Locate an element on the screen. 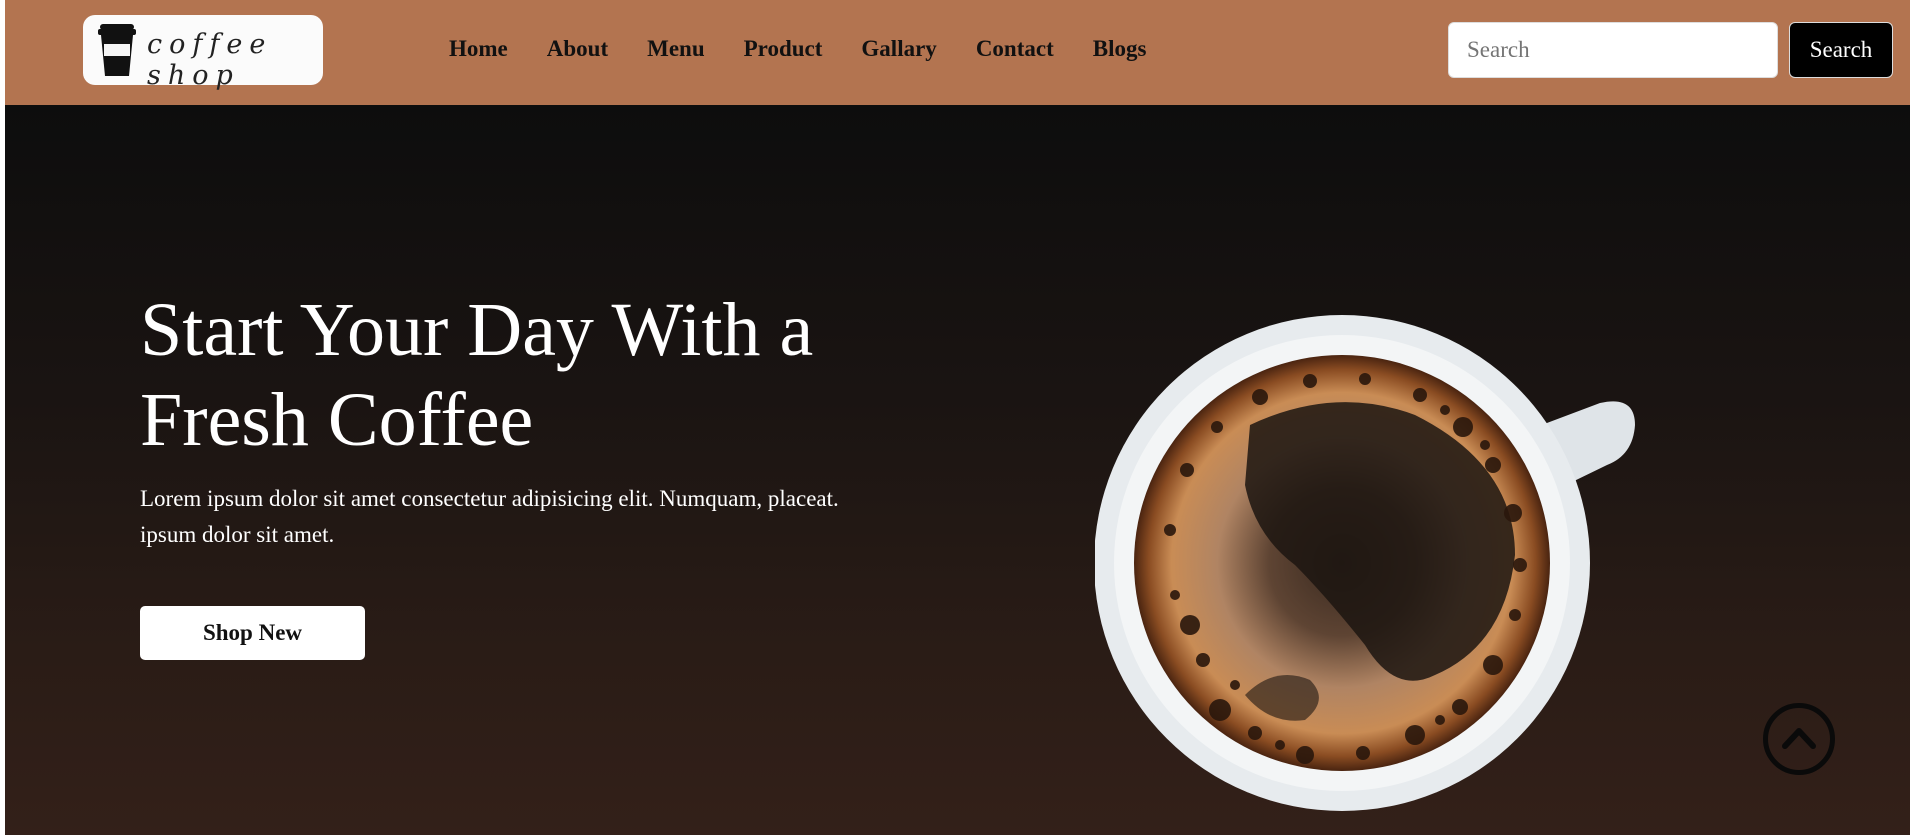 Image resolution: width=1922 pixels, height=835 pixels. scroll-to-top-button is located at coordinates (1799, 739).